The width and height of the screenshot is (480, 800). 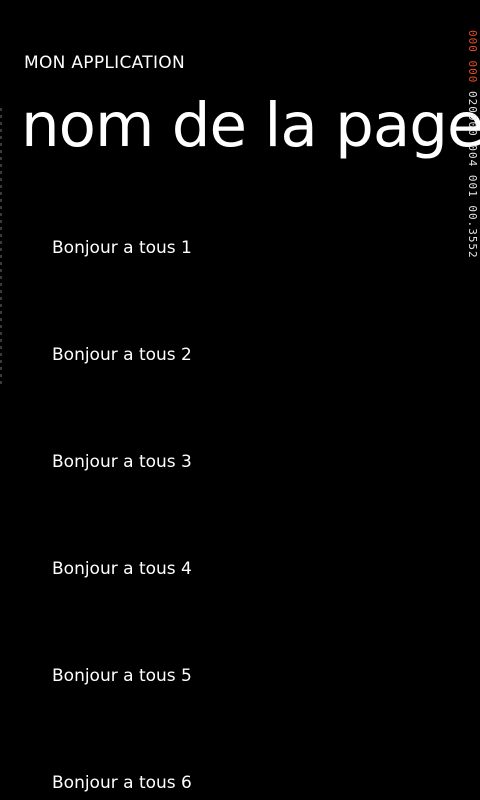 What do you see at coordinates (122, 462) in the screenshot?
I see `list-item: Bonjour a tous 3` at bounding box center [122, 462].